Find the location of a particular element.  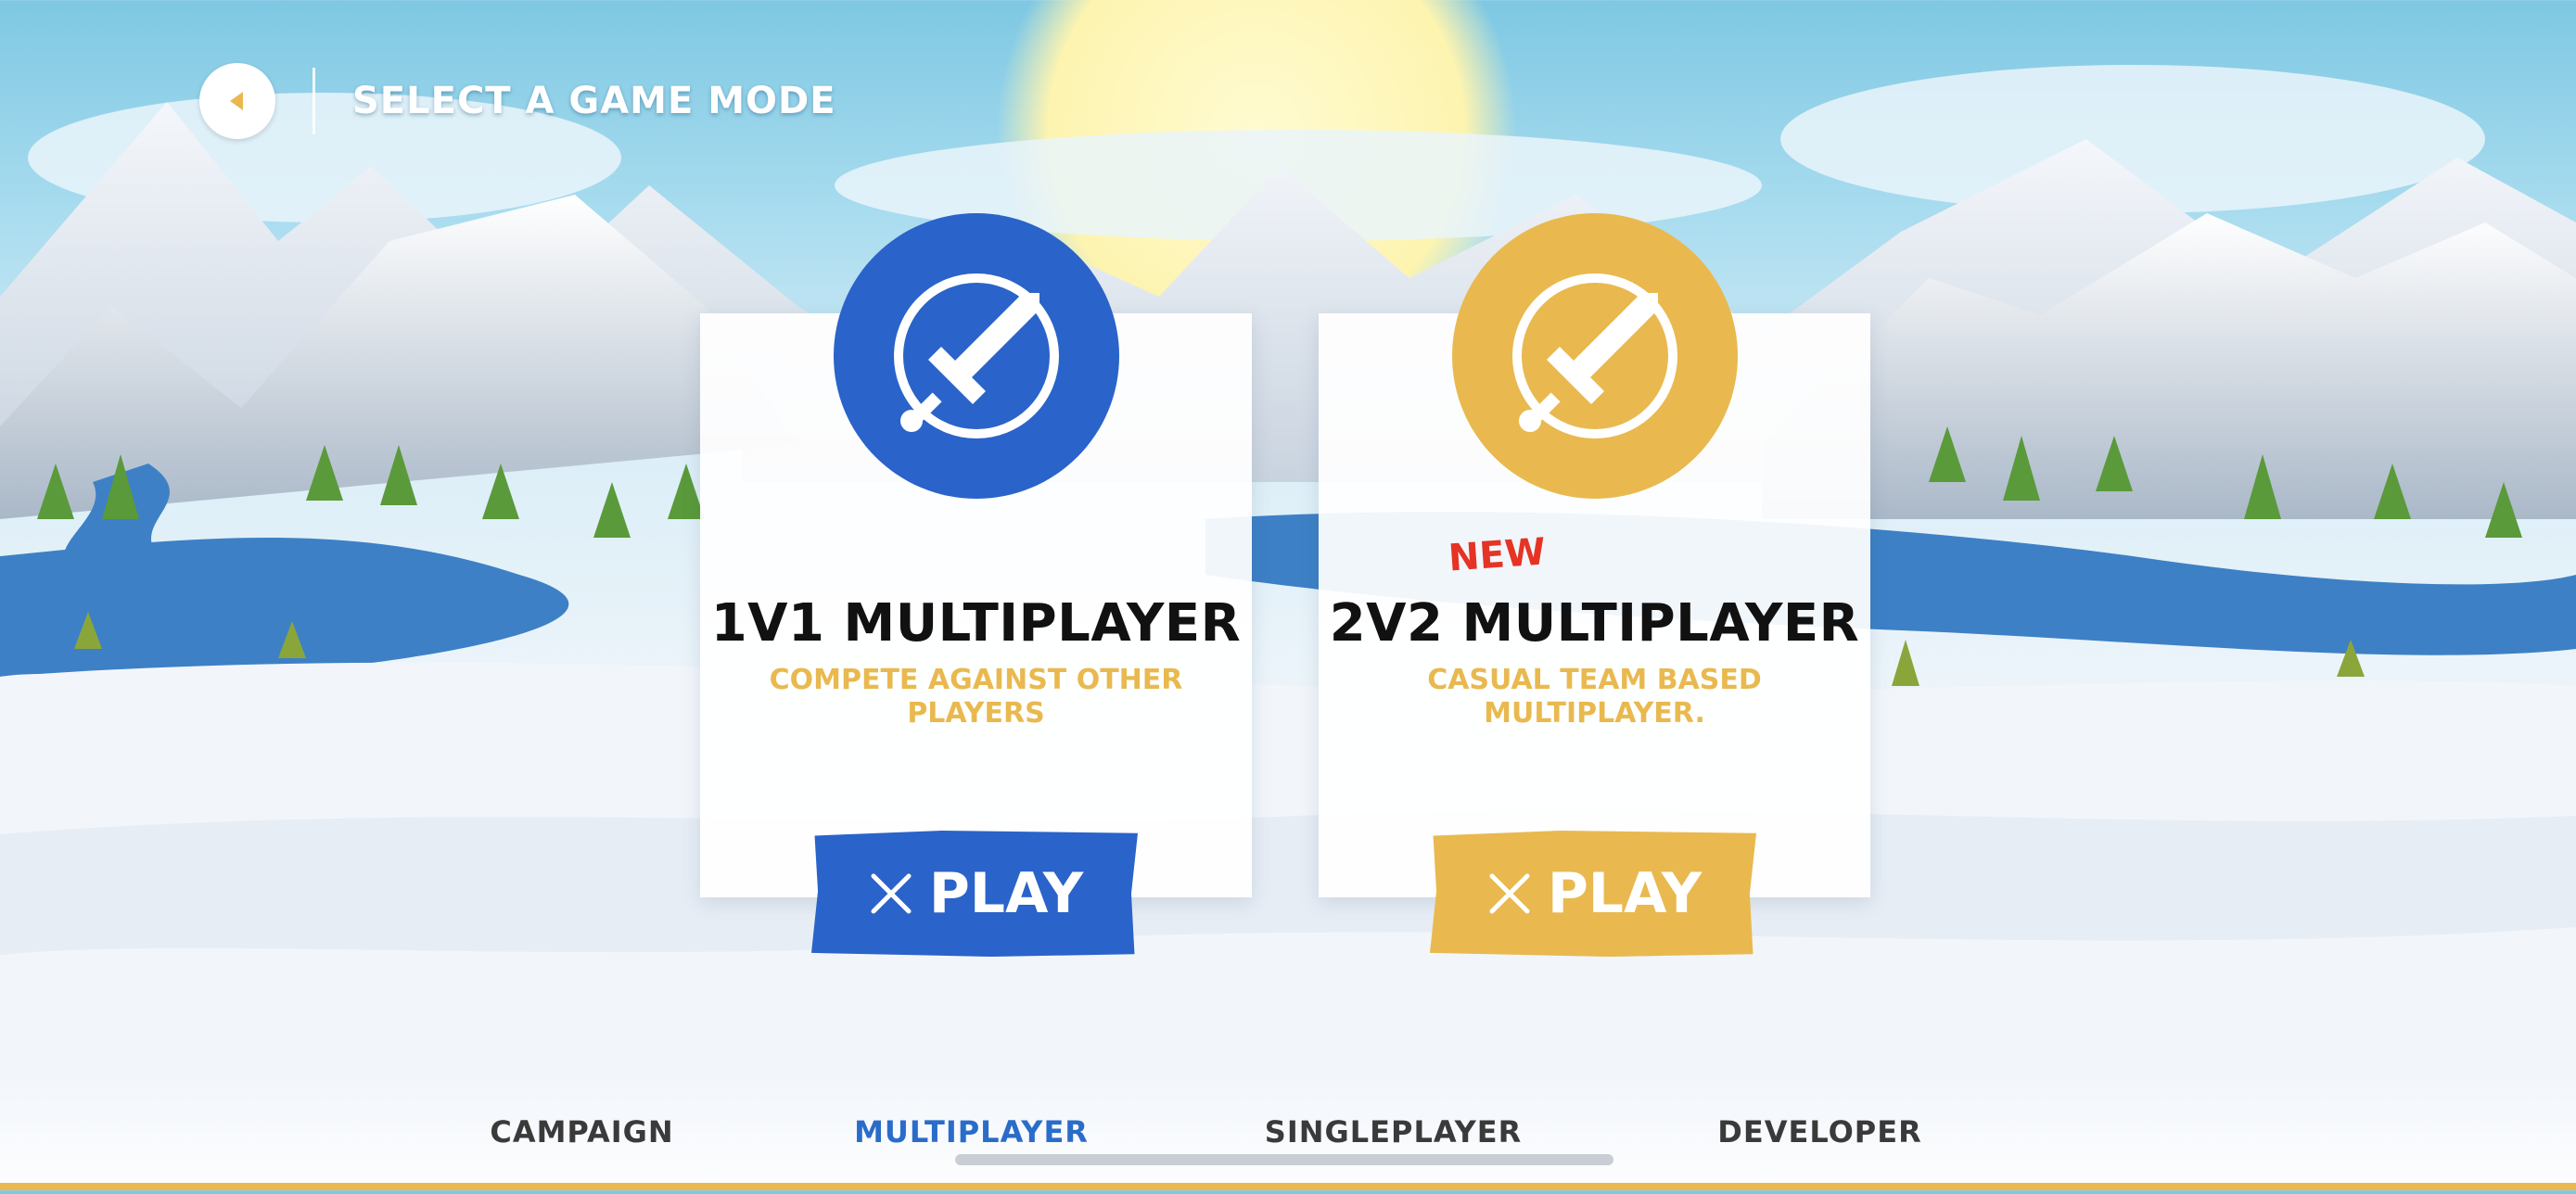

tab-developer: DEVELOPER is located at coordinates (1820, 1131).